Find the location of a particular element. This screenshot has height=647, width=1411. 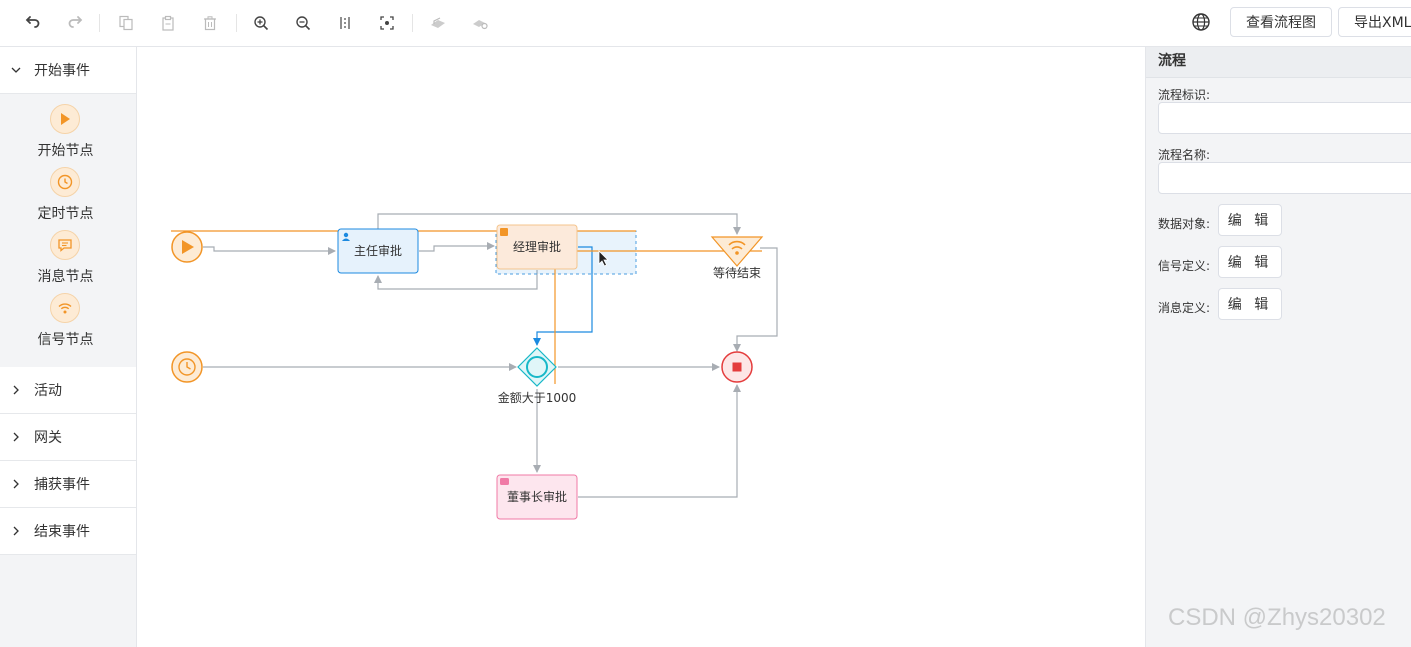

user-task-director: 主任审批 is located at coordinates (378, 251).